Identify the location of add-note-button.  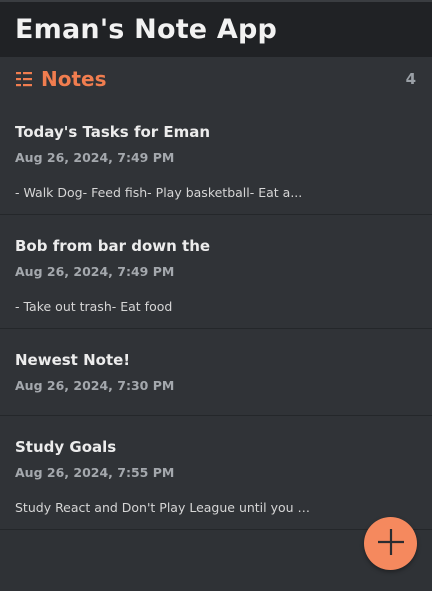
(390, 543).